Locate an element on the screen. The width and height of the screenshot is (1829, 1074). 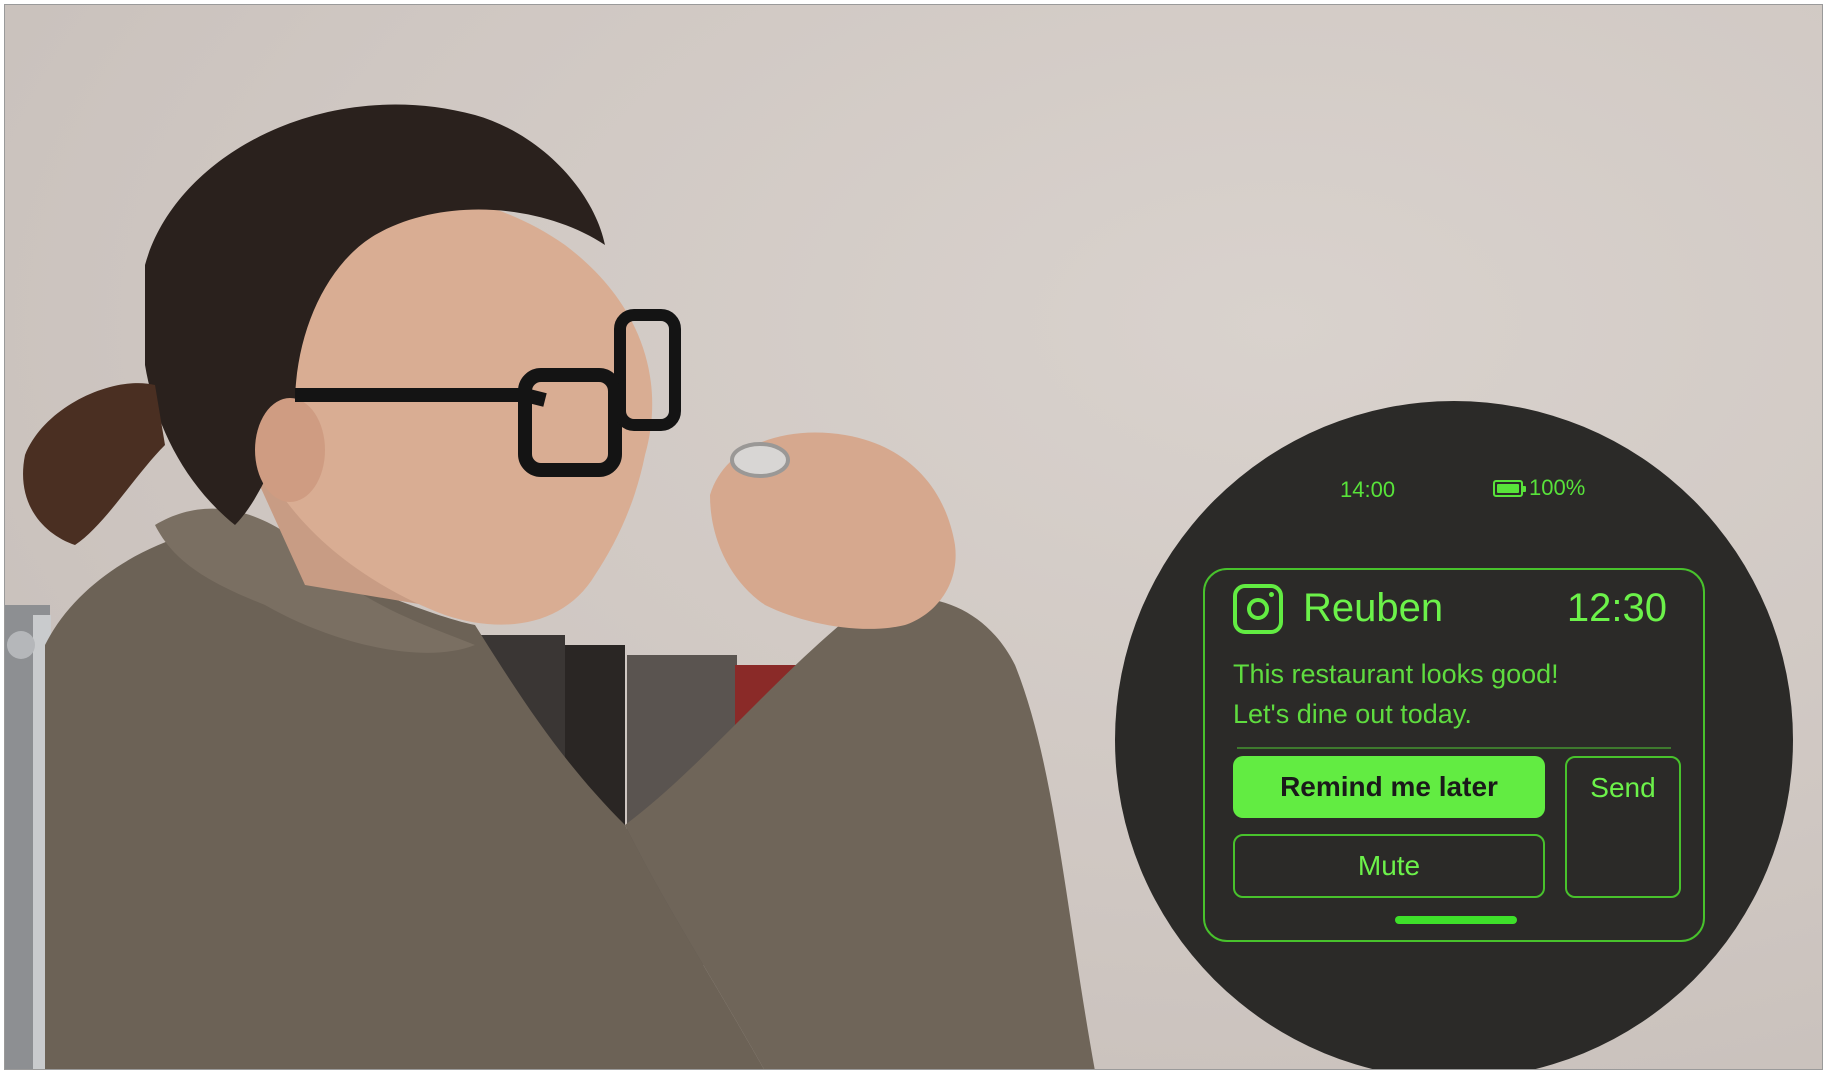
chair is located at coordinates (28, 837).